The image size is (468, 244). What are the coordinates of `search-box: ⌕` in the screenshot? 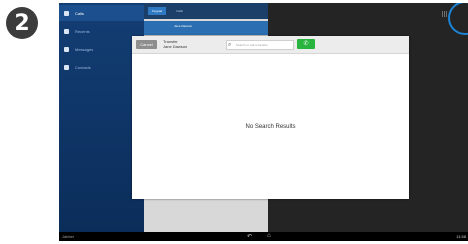 It's located at (260, 45).